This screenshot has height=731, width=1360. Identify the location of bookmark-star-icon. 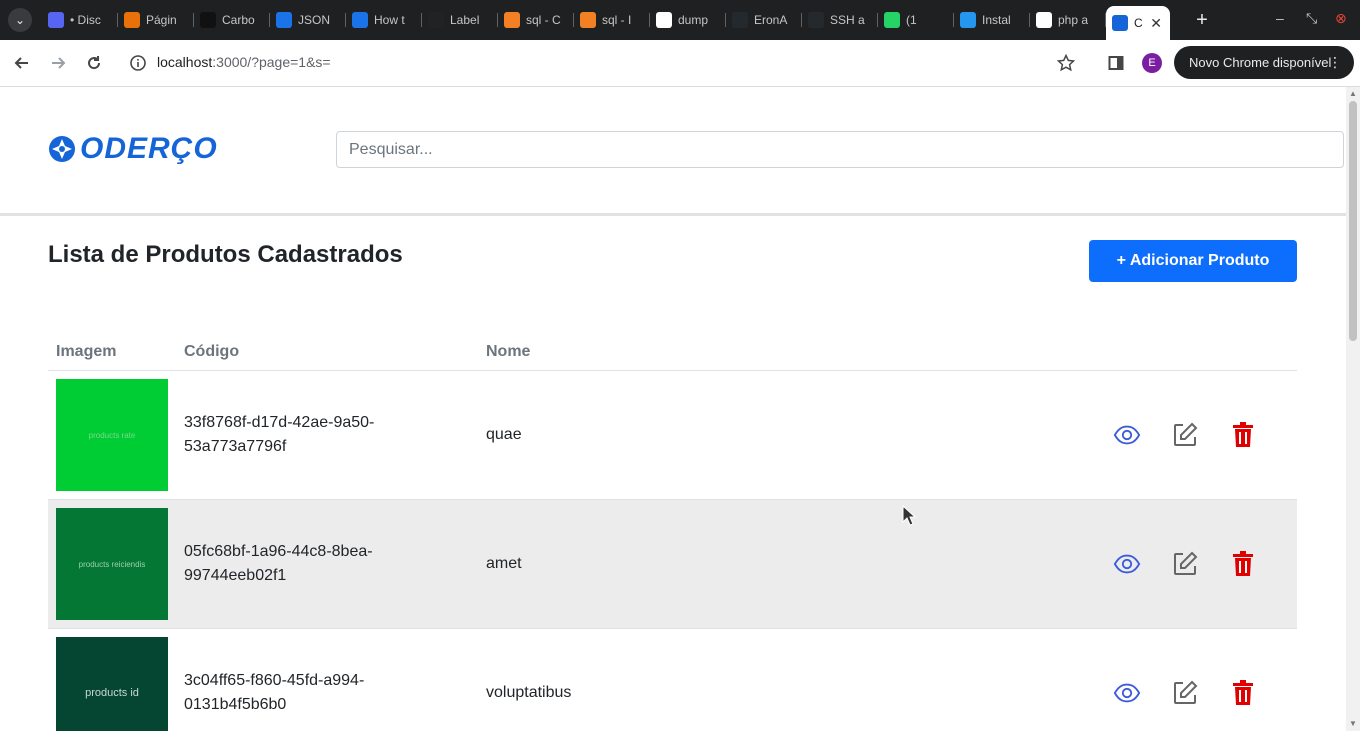
(1066, 63).